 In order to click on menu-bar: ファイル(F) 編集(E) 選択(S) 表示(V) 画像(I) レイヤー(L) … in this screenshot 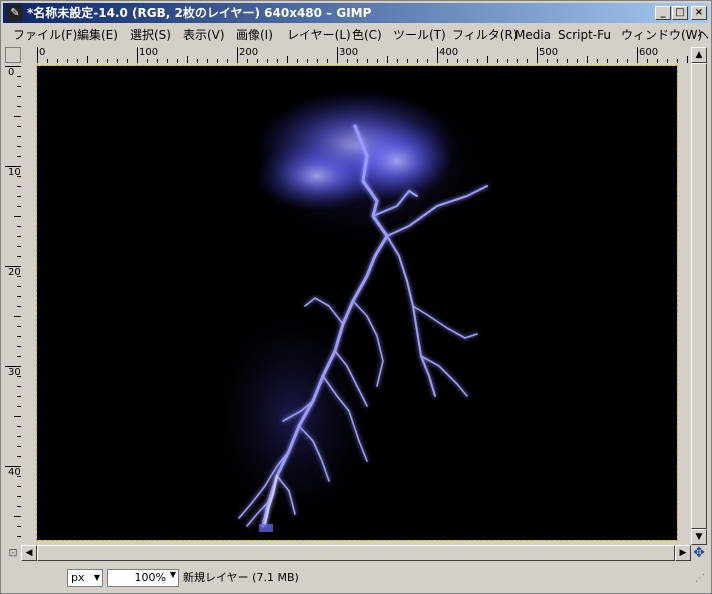, I will do `click(356, 35)`.